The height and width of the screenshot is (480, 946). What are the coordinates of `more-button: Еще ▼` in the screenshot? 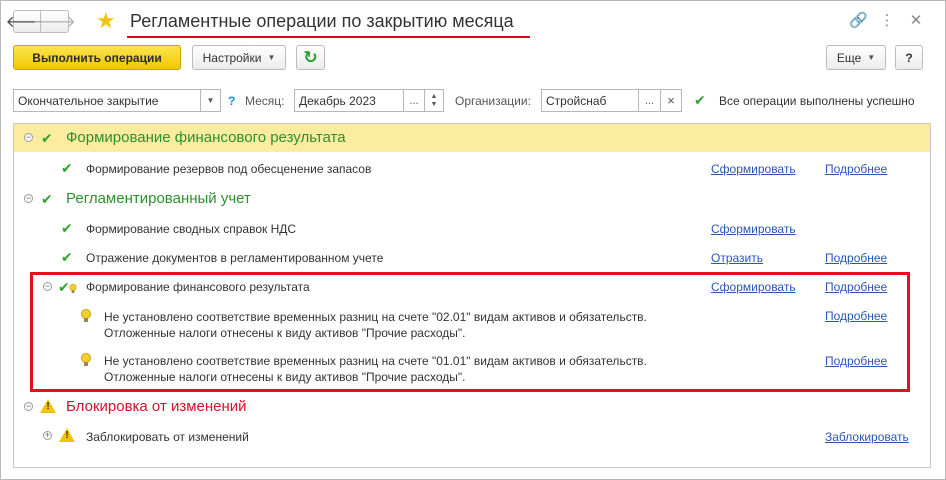 It's located at (856, 57).